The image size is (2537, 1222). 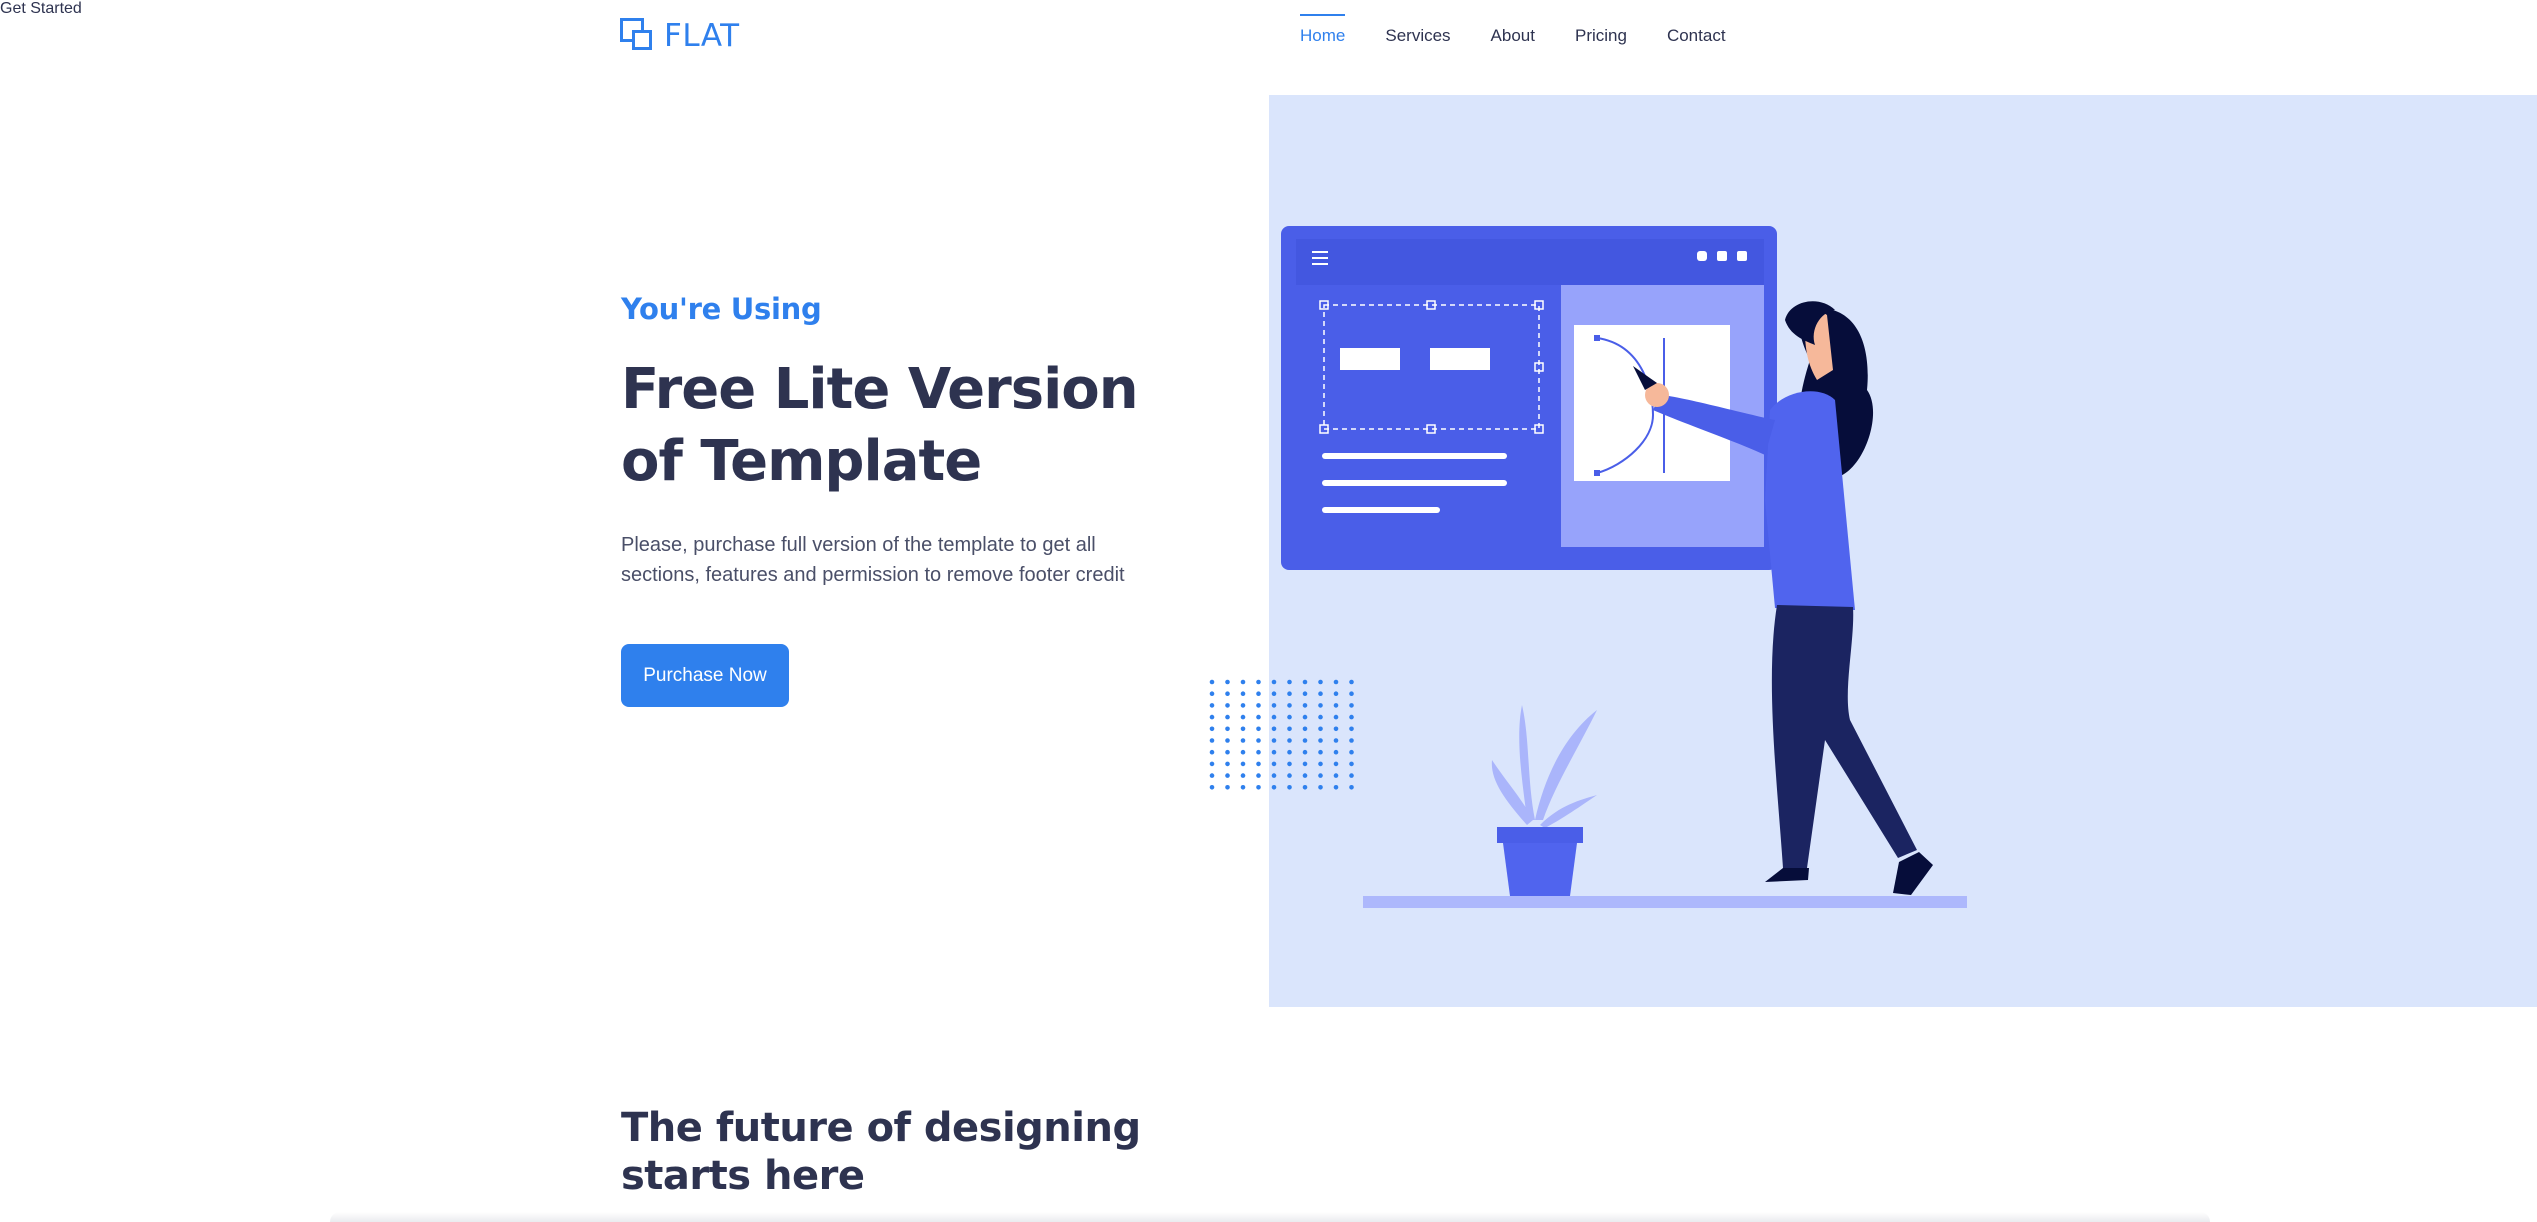 What do you see at coordinates (705, 675) in the screenshot?
I see `purchase-now-button: Purchase Now` at bounding box center [705, 675].